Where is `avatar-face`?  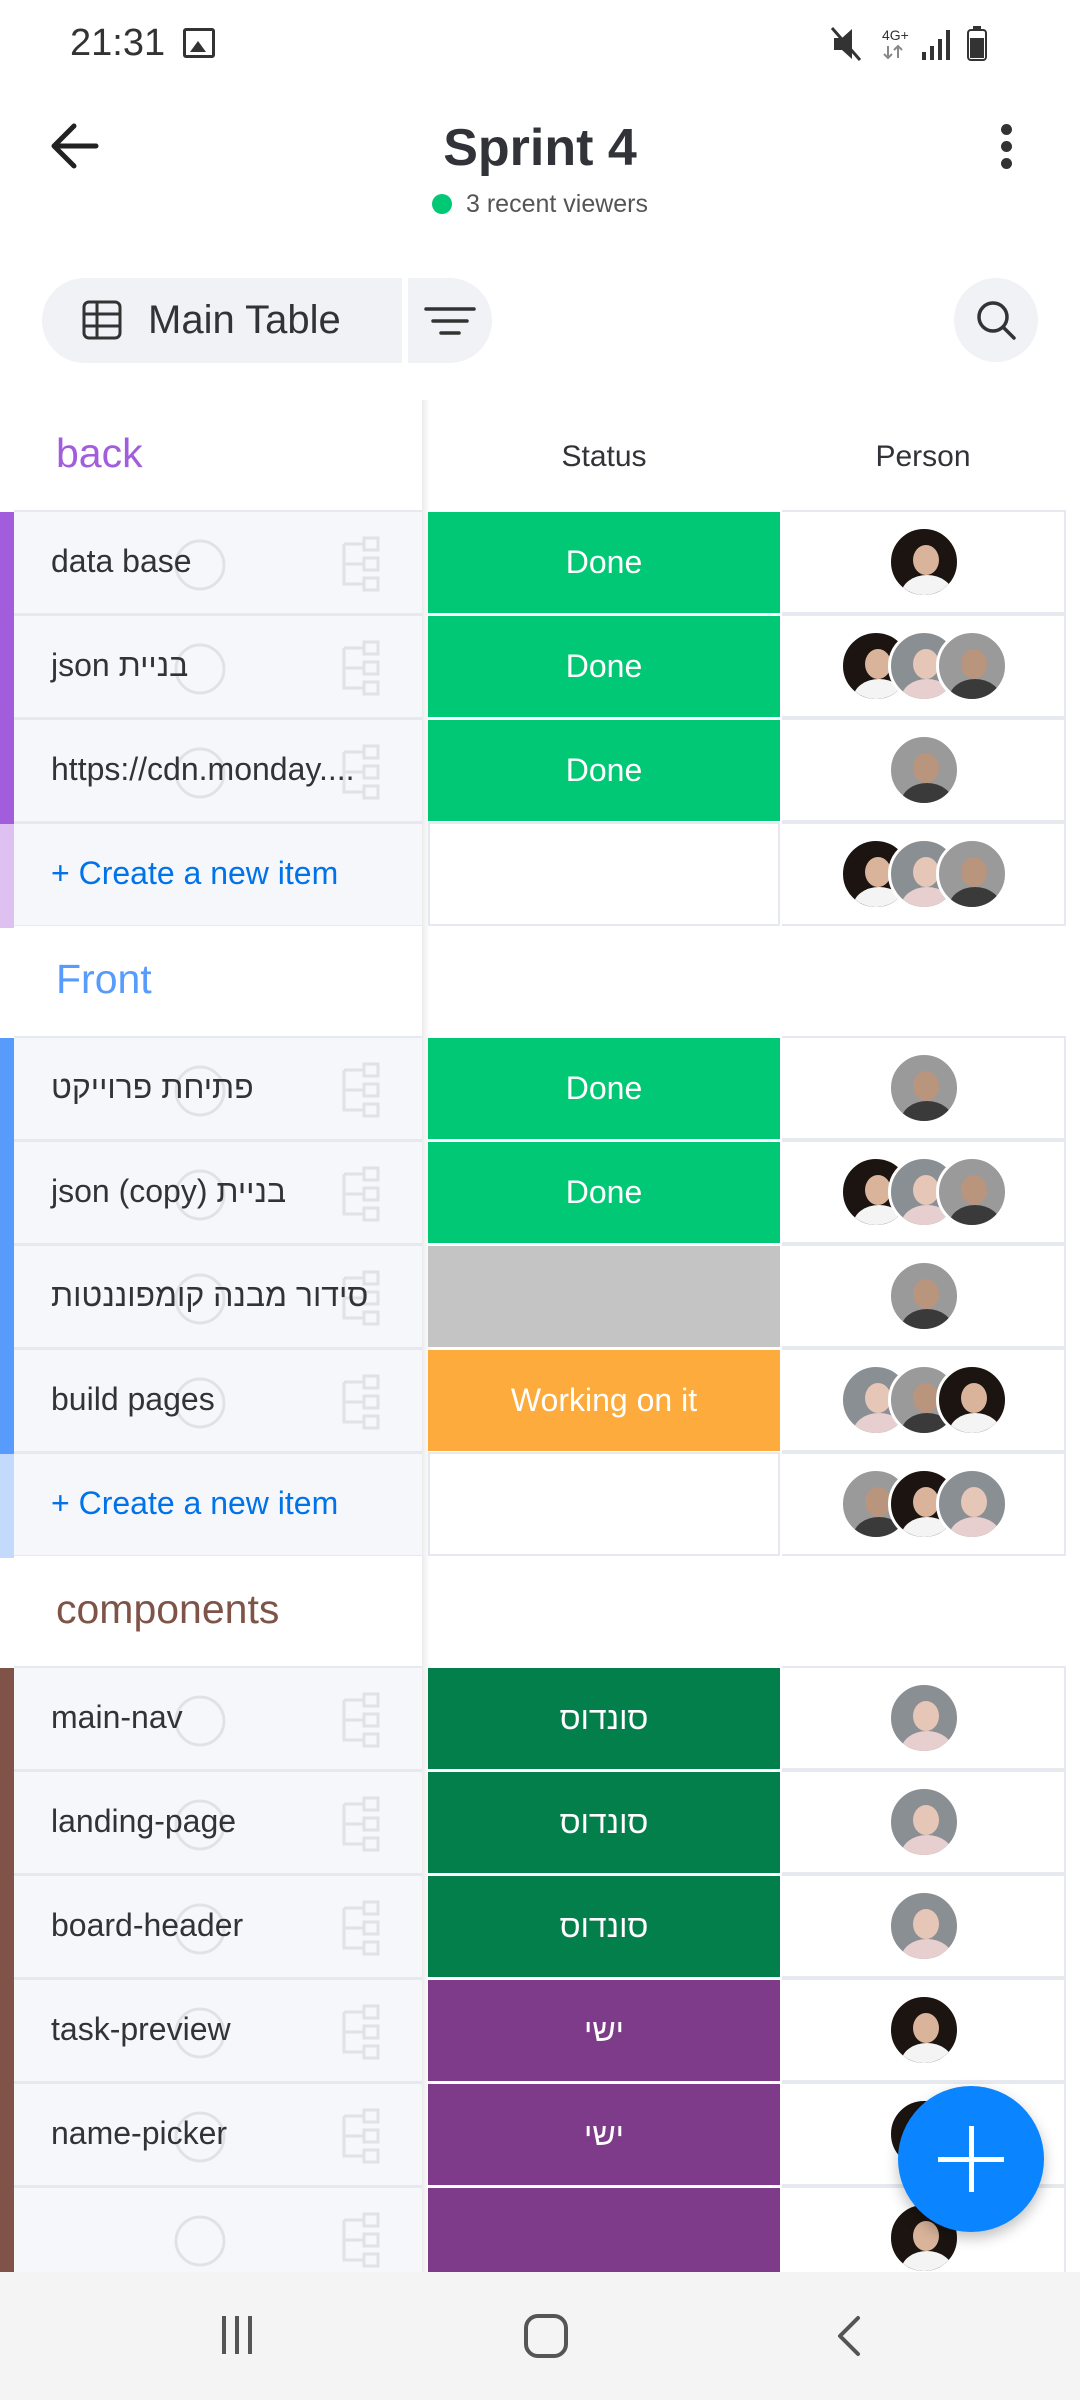
avatar-face is located at coordinates (926, 1086).